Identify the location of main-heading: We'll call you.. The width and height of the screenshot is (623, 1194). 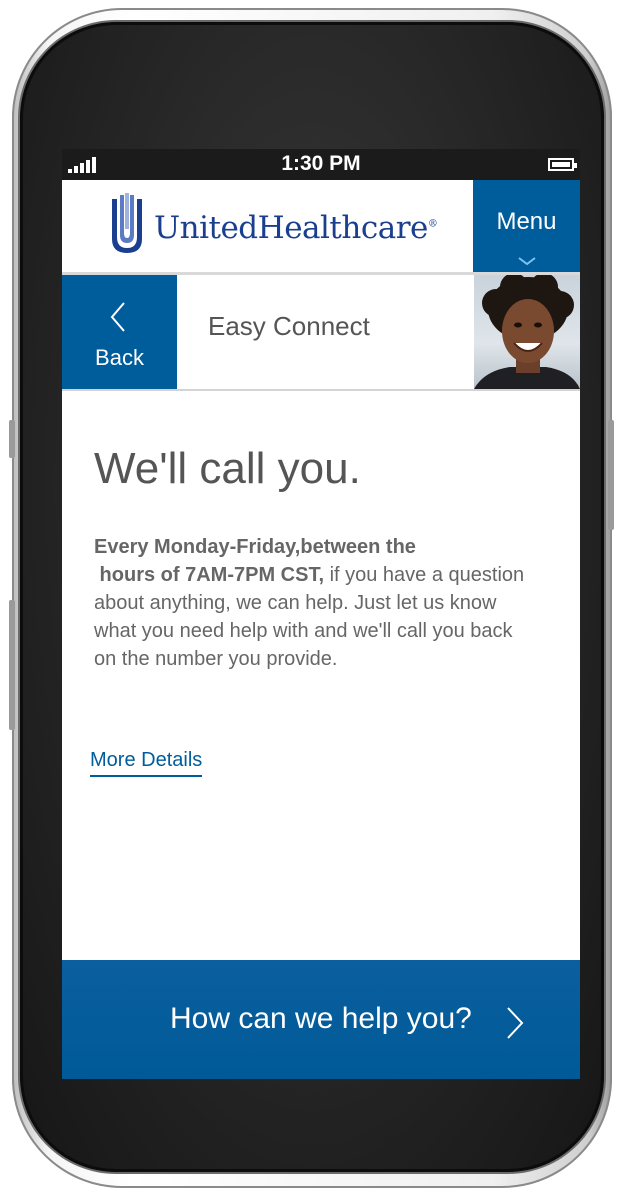
(227, 468).